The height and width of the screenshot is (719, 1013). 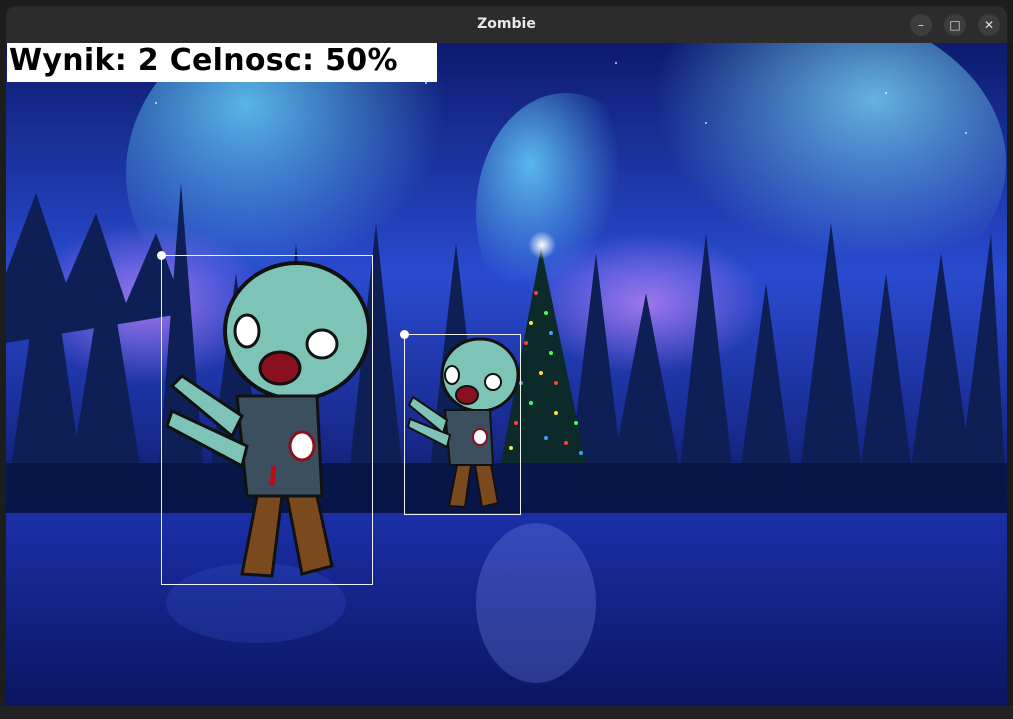 I want to click on title-bar: Zombie – □ ✕, so click(x=506, y=24).